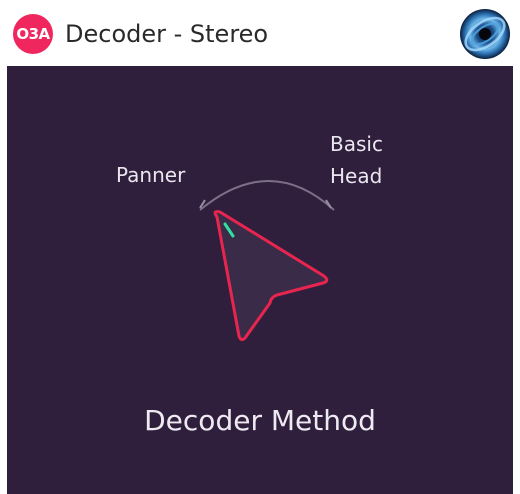 This screenshot has height=494, width=520. I want to click on option-label-basic-line2: Head, so click(356, 176).